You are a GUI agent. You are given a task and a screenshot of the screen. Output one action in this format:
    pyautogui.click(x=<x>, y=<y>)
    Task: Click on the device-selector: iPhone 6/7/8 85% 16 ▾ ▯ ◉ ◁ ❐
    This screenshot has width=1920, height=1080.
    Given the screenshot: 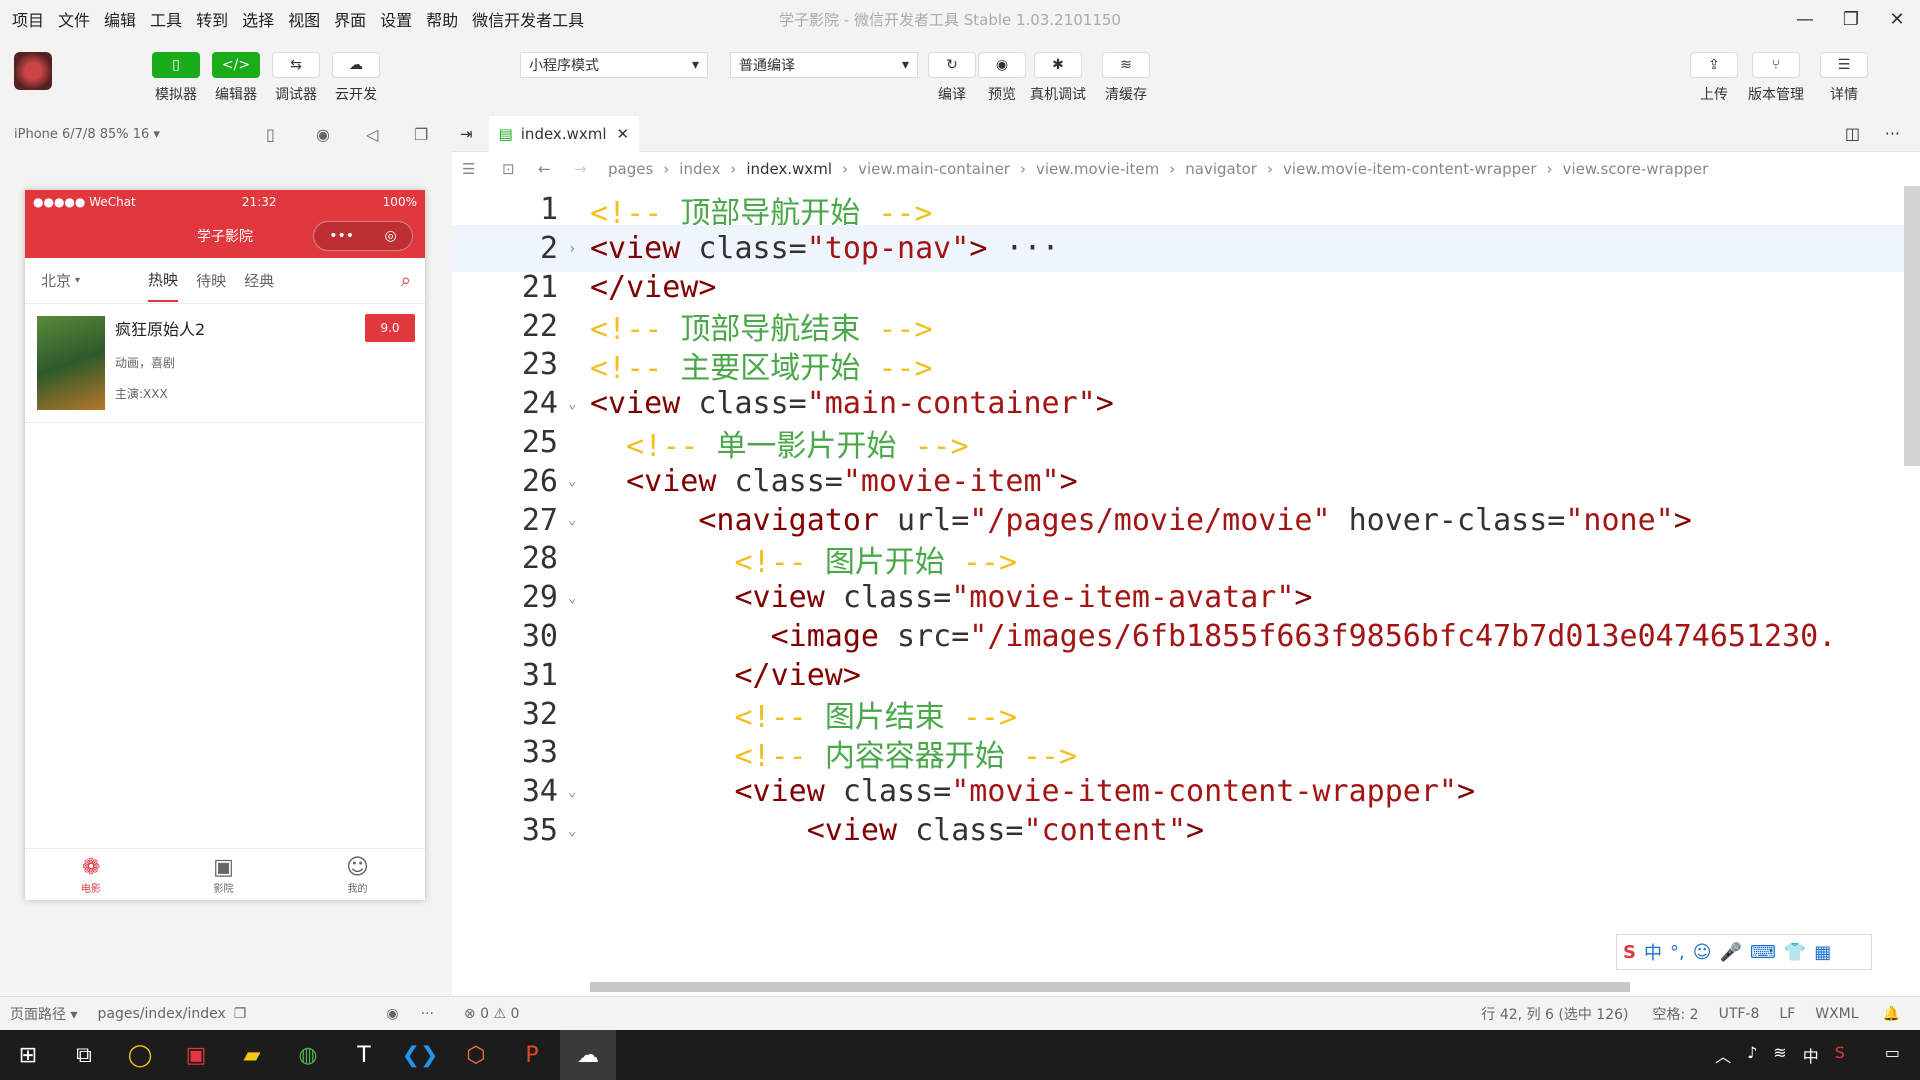 What is the action you would take?
    pyautogui.click(x=224, y=134)
    